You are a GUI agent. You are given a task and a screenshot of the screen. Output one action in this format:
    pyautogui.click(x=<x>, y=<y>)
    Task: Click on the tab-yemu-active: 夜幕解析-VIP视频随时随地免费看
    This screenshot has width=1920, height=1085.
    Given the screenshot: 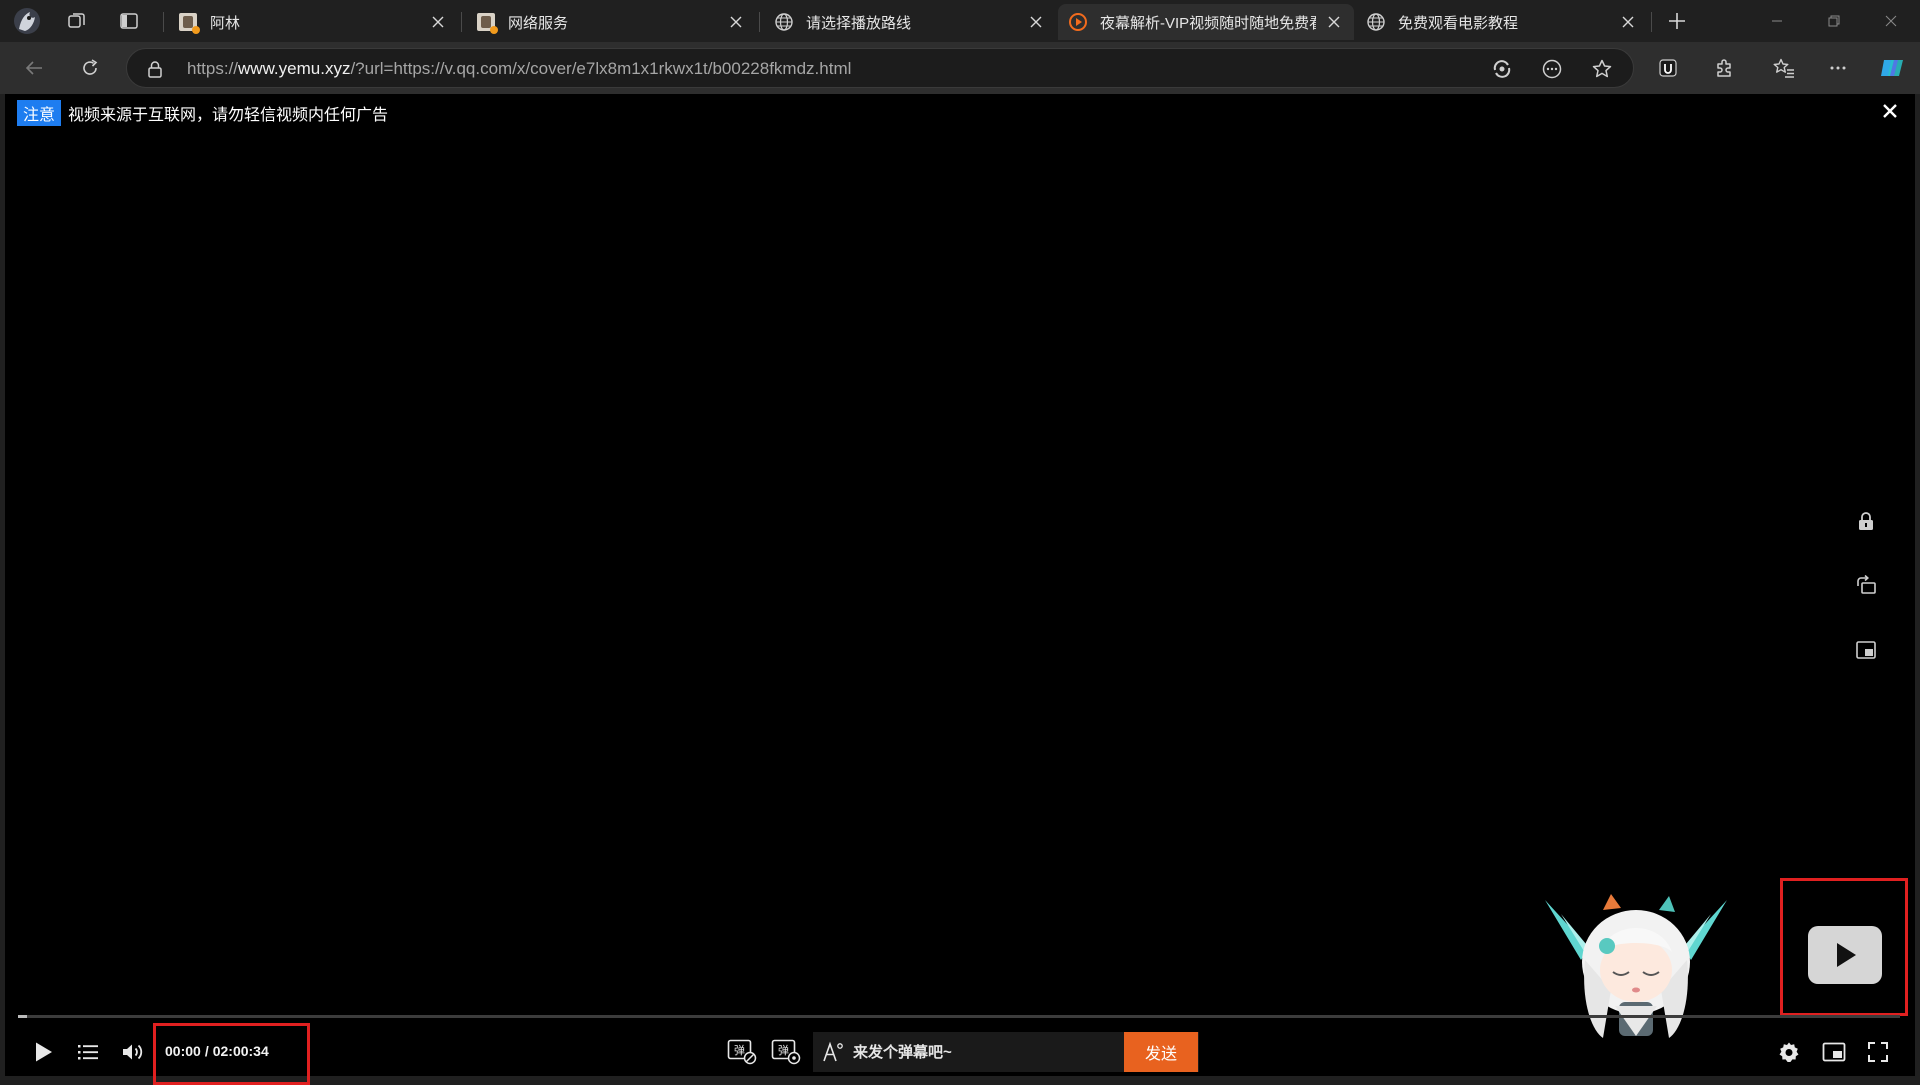 What is the action you would take?
    pyautogui.click(x=1206, y=22)
    